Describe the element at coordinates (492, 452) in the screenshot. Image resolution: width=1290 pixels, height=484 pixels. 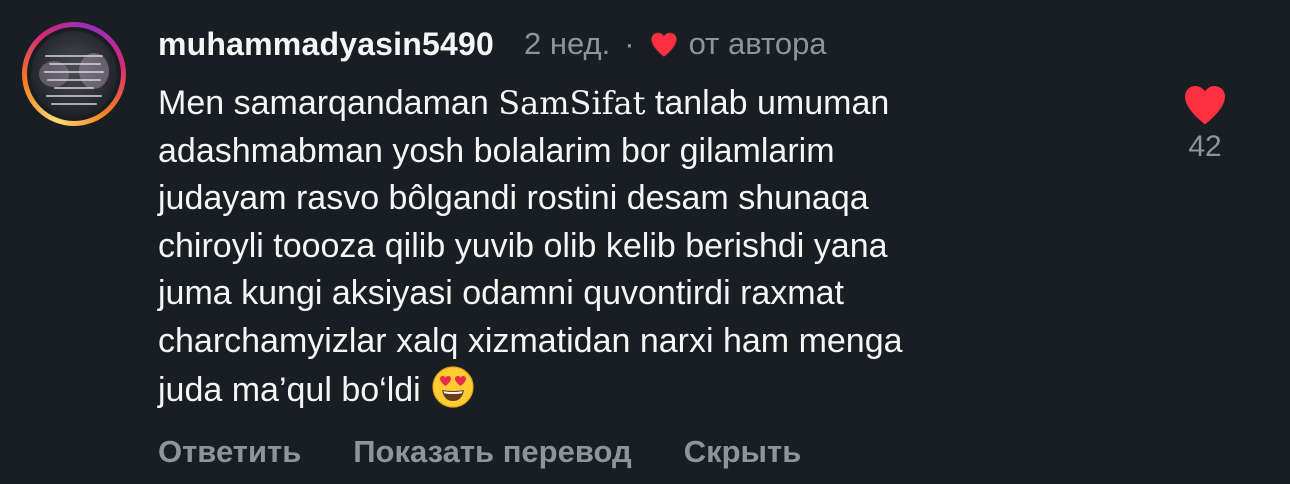
I see `show-translation-button: Показать перевод` at that location.